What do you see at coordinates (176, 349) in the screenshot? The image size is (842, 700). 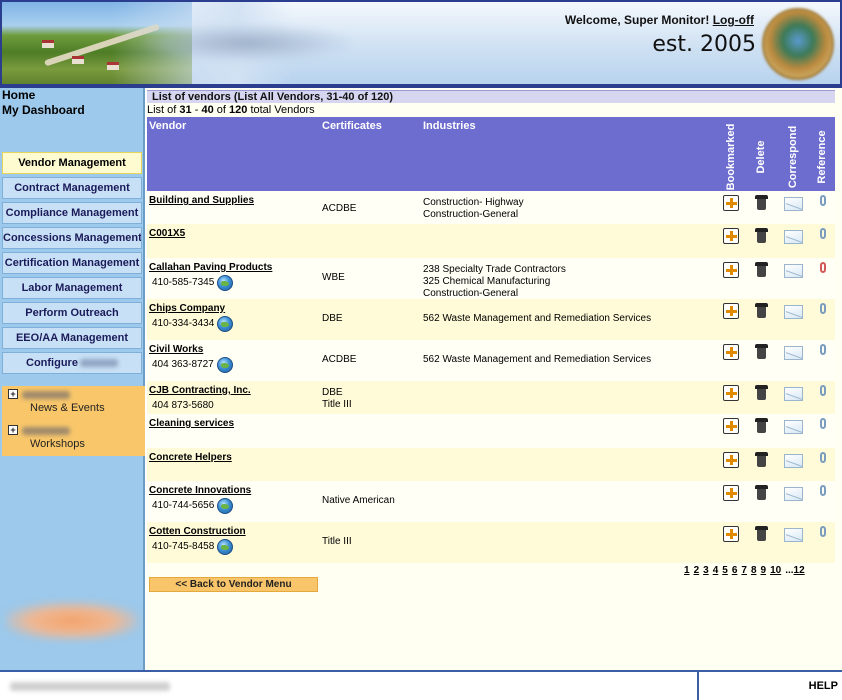 I see `vendor-name-link: Civil Works` at bounding box center [176, 349].